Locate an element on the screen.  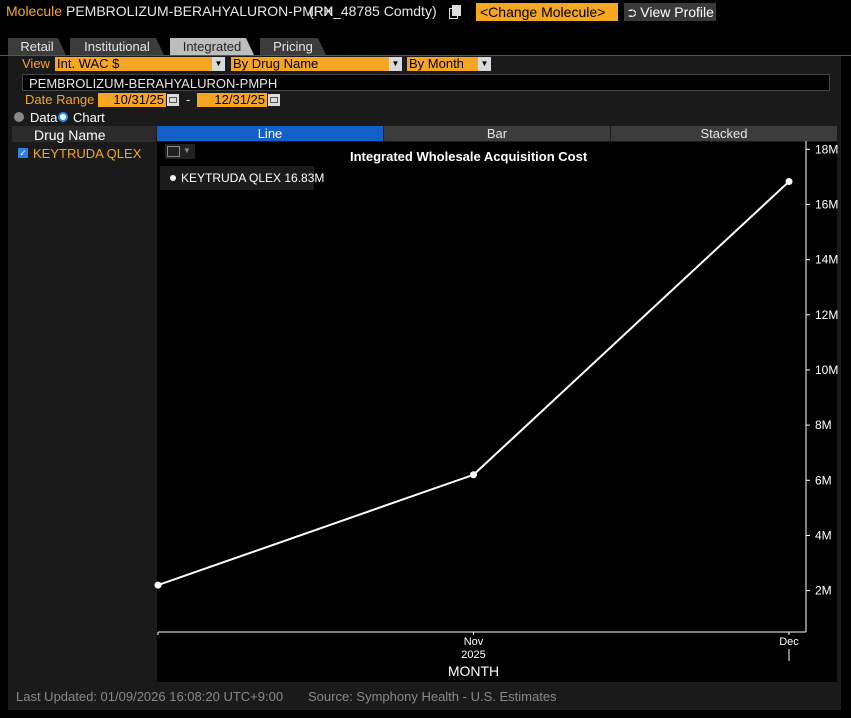
x-tick-label: Dec is located at coordinates (789, 642).